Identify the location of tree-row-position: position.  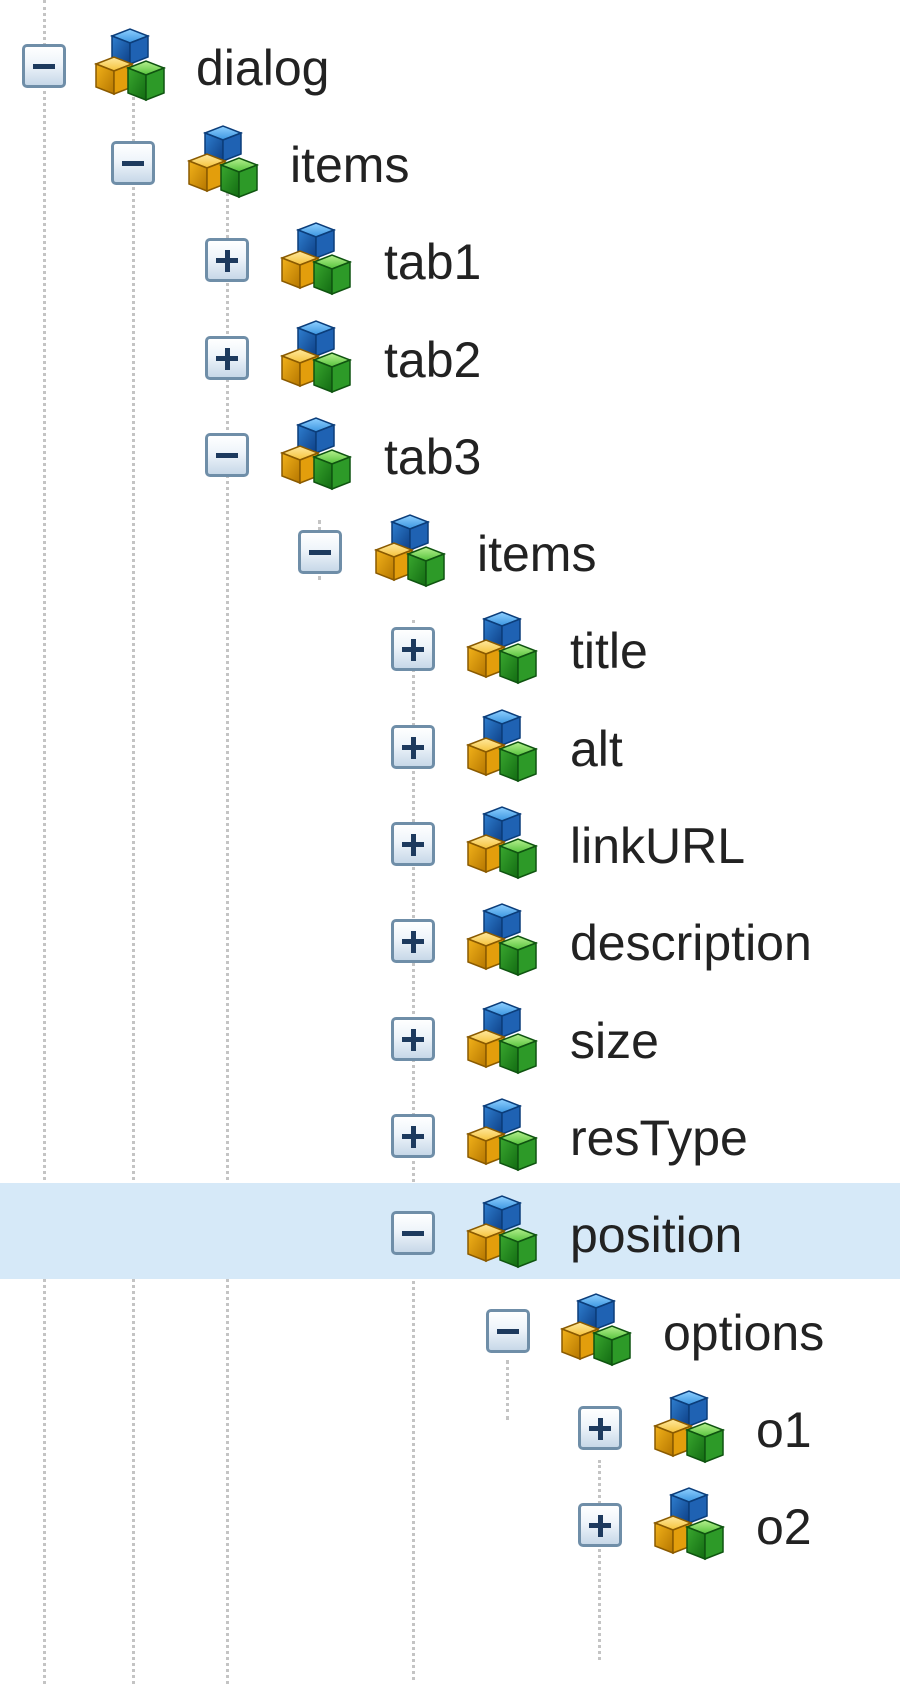
(450, 1231).